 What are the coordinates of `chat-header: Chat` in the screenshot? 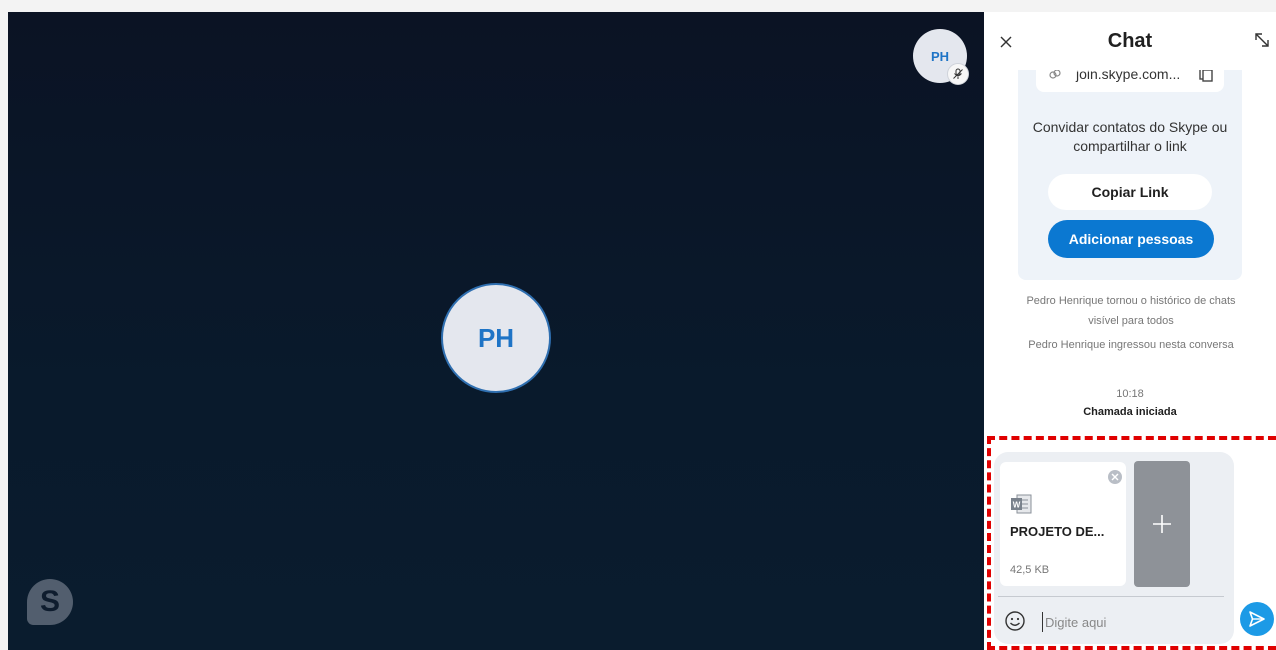 It's located at (1130, 41).